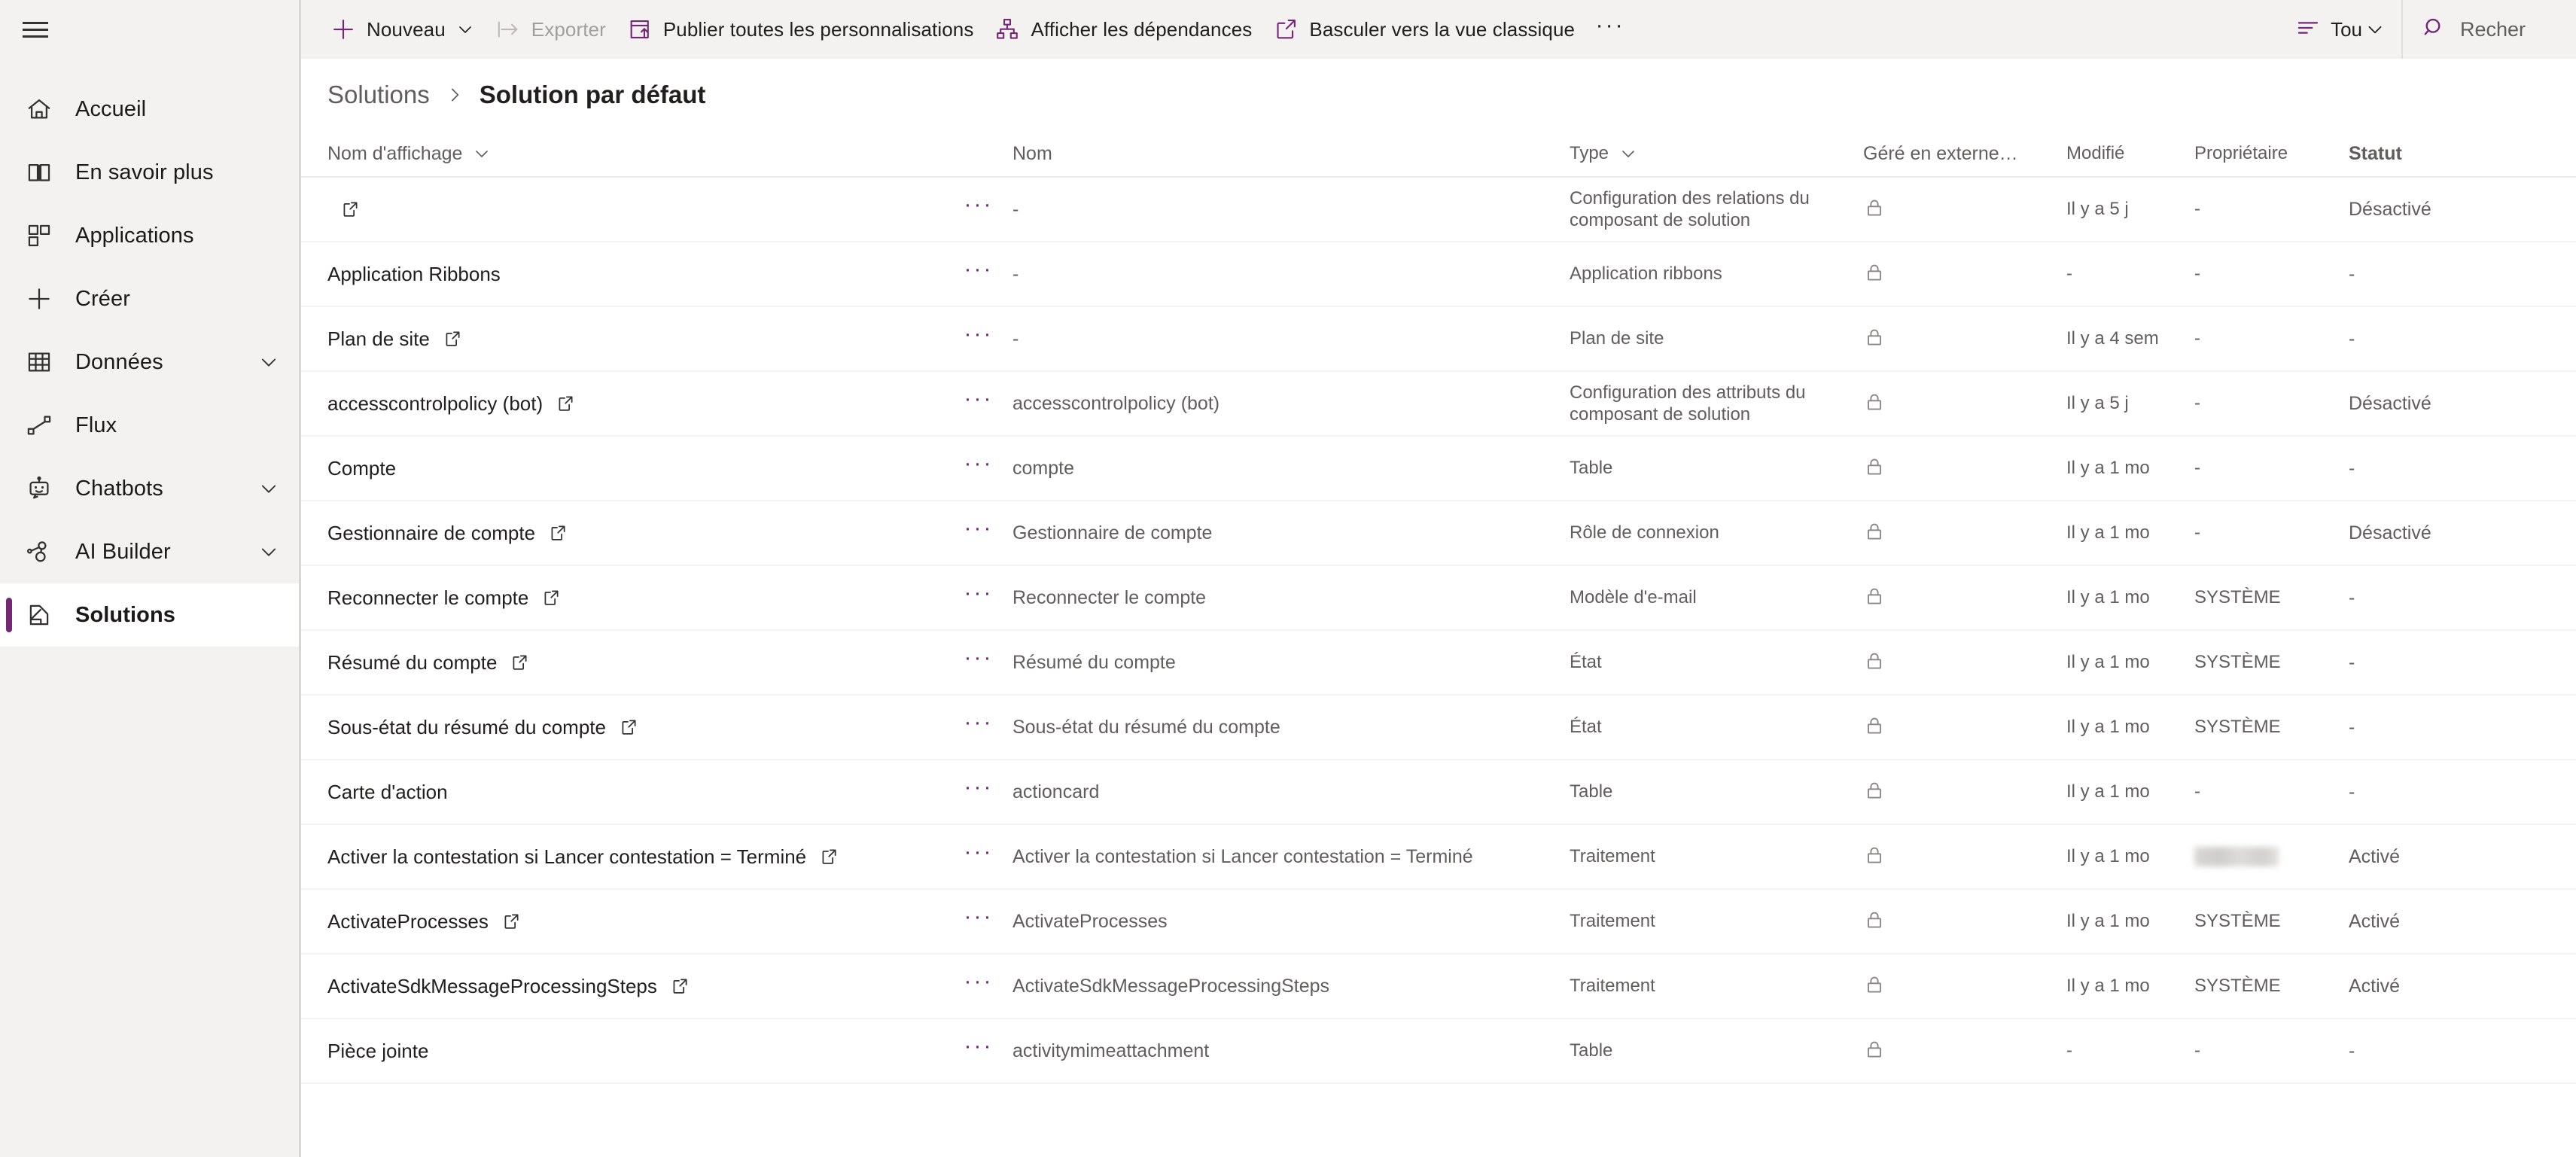 The height and width of the screenshot is (1157, 2576). I want to click on cell-display-name: Reconnecter le compte, so click(636, 598).